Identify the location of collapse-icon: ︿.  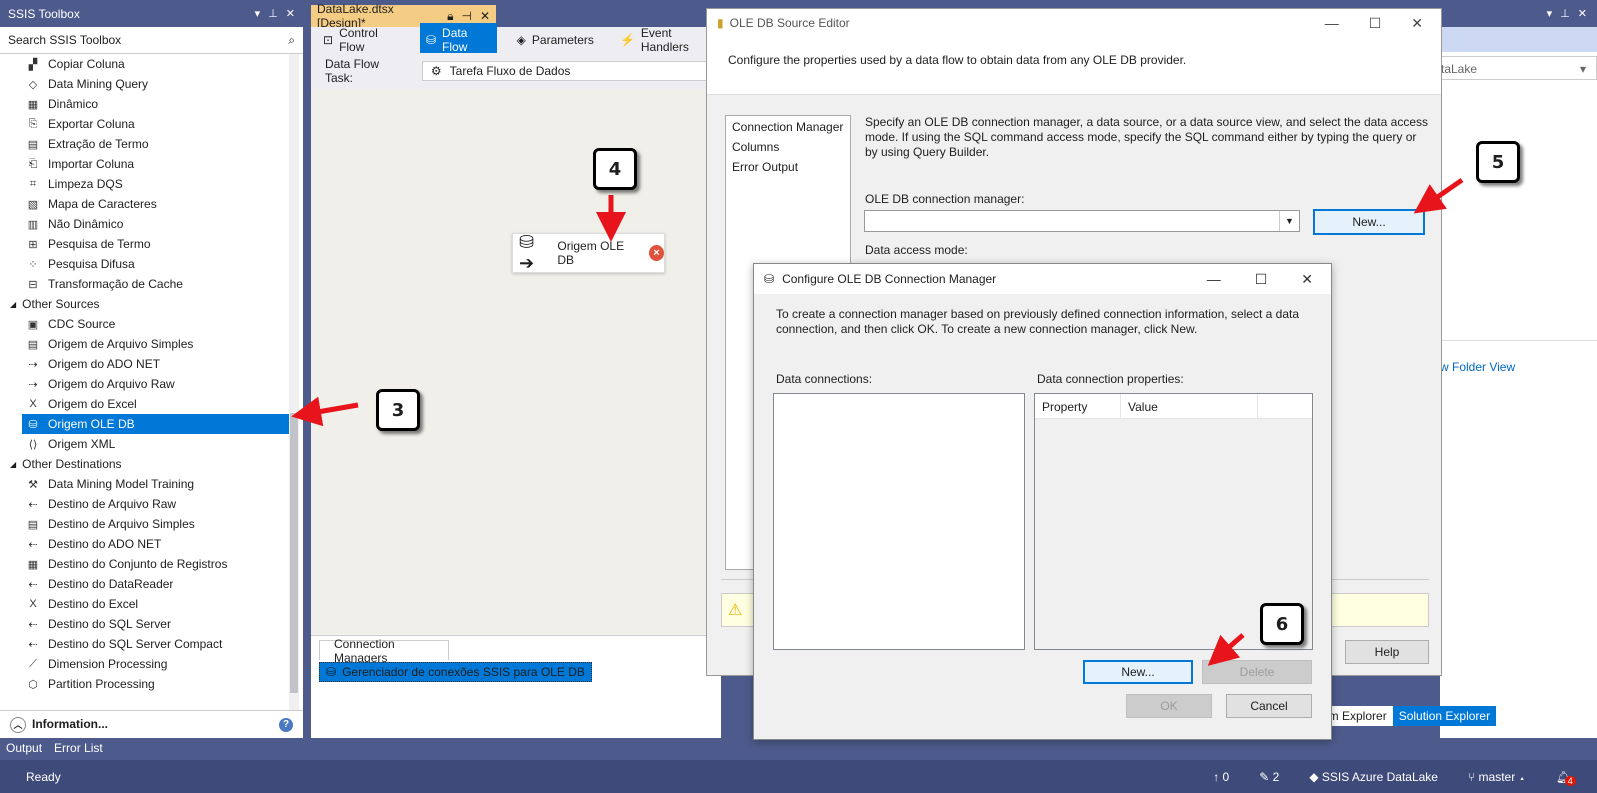
(18, 724).